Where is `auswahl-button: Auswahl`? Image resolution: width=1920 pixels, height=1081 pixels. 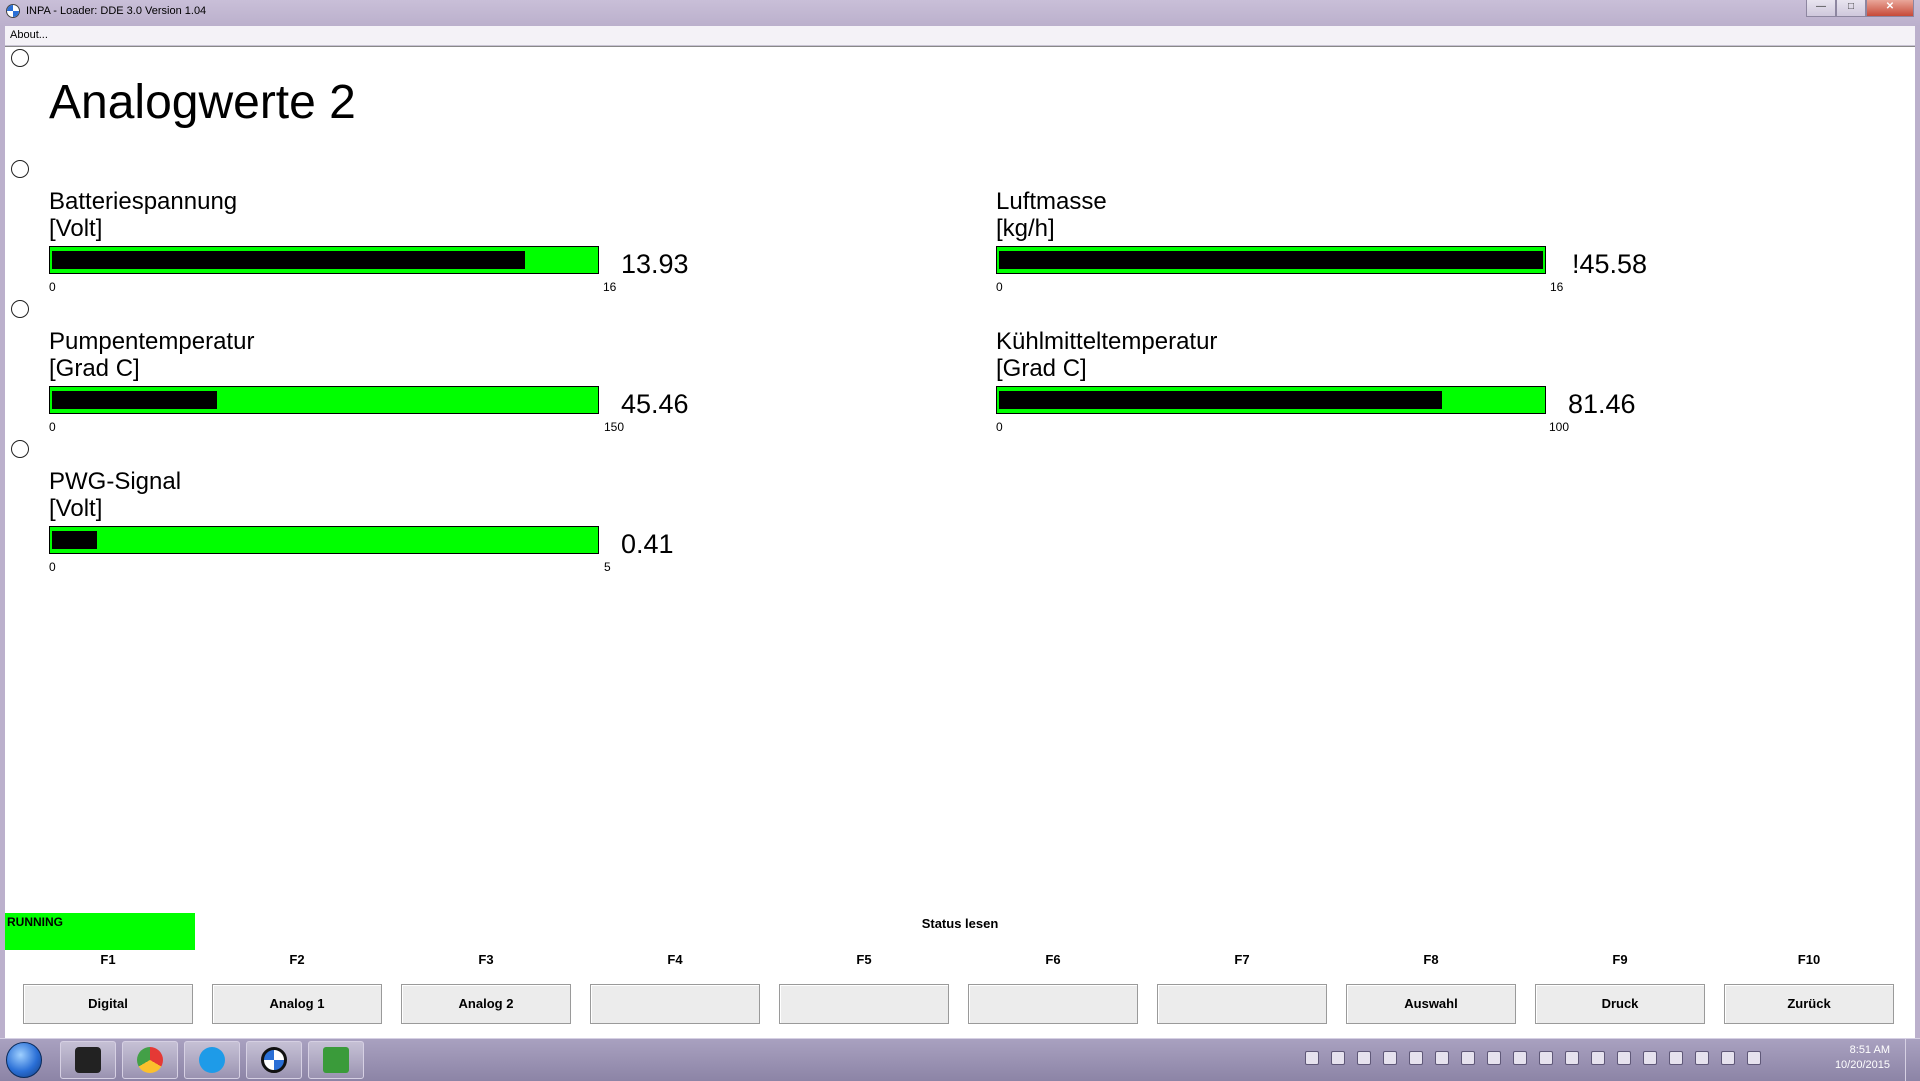
auswahl-button: Auswahl is located at coordinates (1431, 1004).